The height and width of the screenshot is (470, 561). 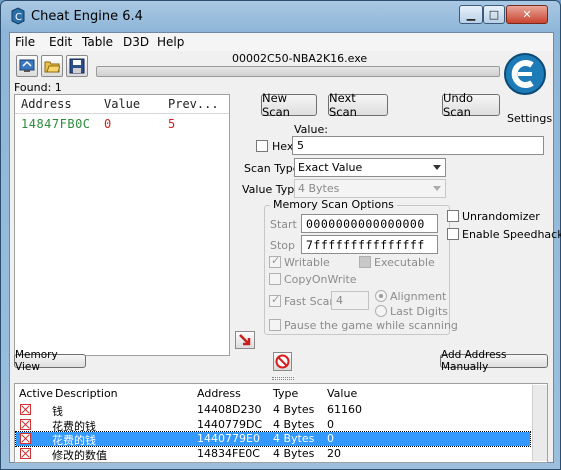 What do you see at coordinates (529, 118) in the screenshot?
I see `settings-label: Settings` at bounding box center [529, 118].